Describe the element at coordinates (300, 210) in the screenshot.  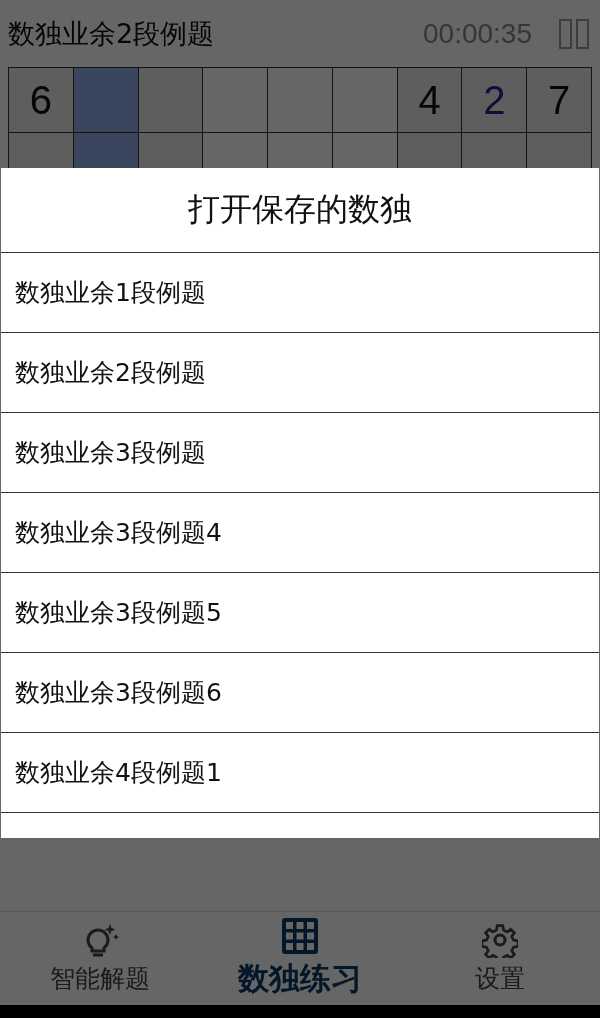
I see `dialog-title: 打开保存的数独` at that location.